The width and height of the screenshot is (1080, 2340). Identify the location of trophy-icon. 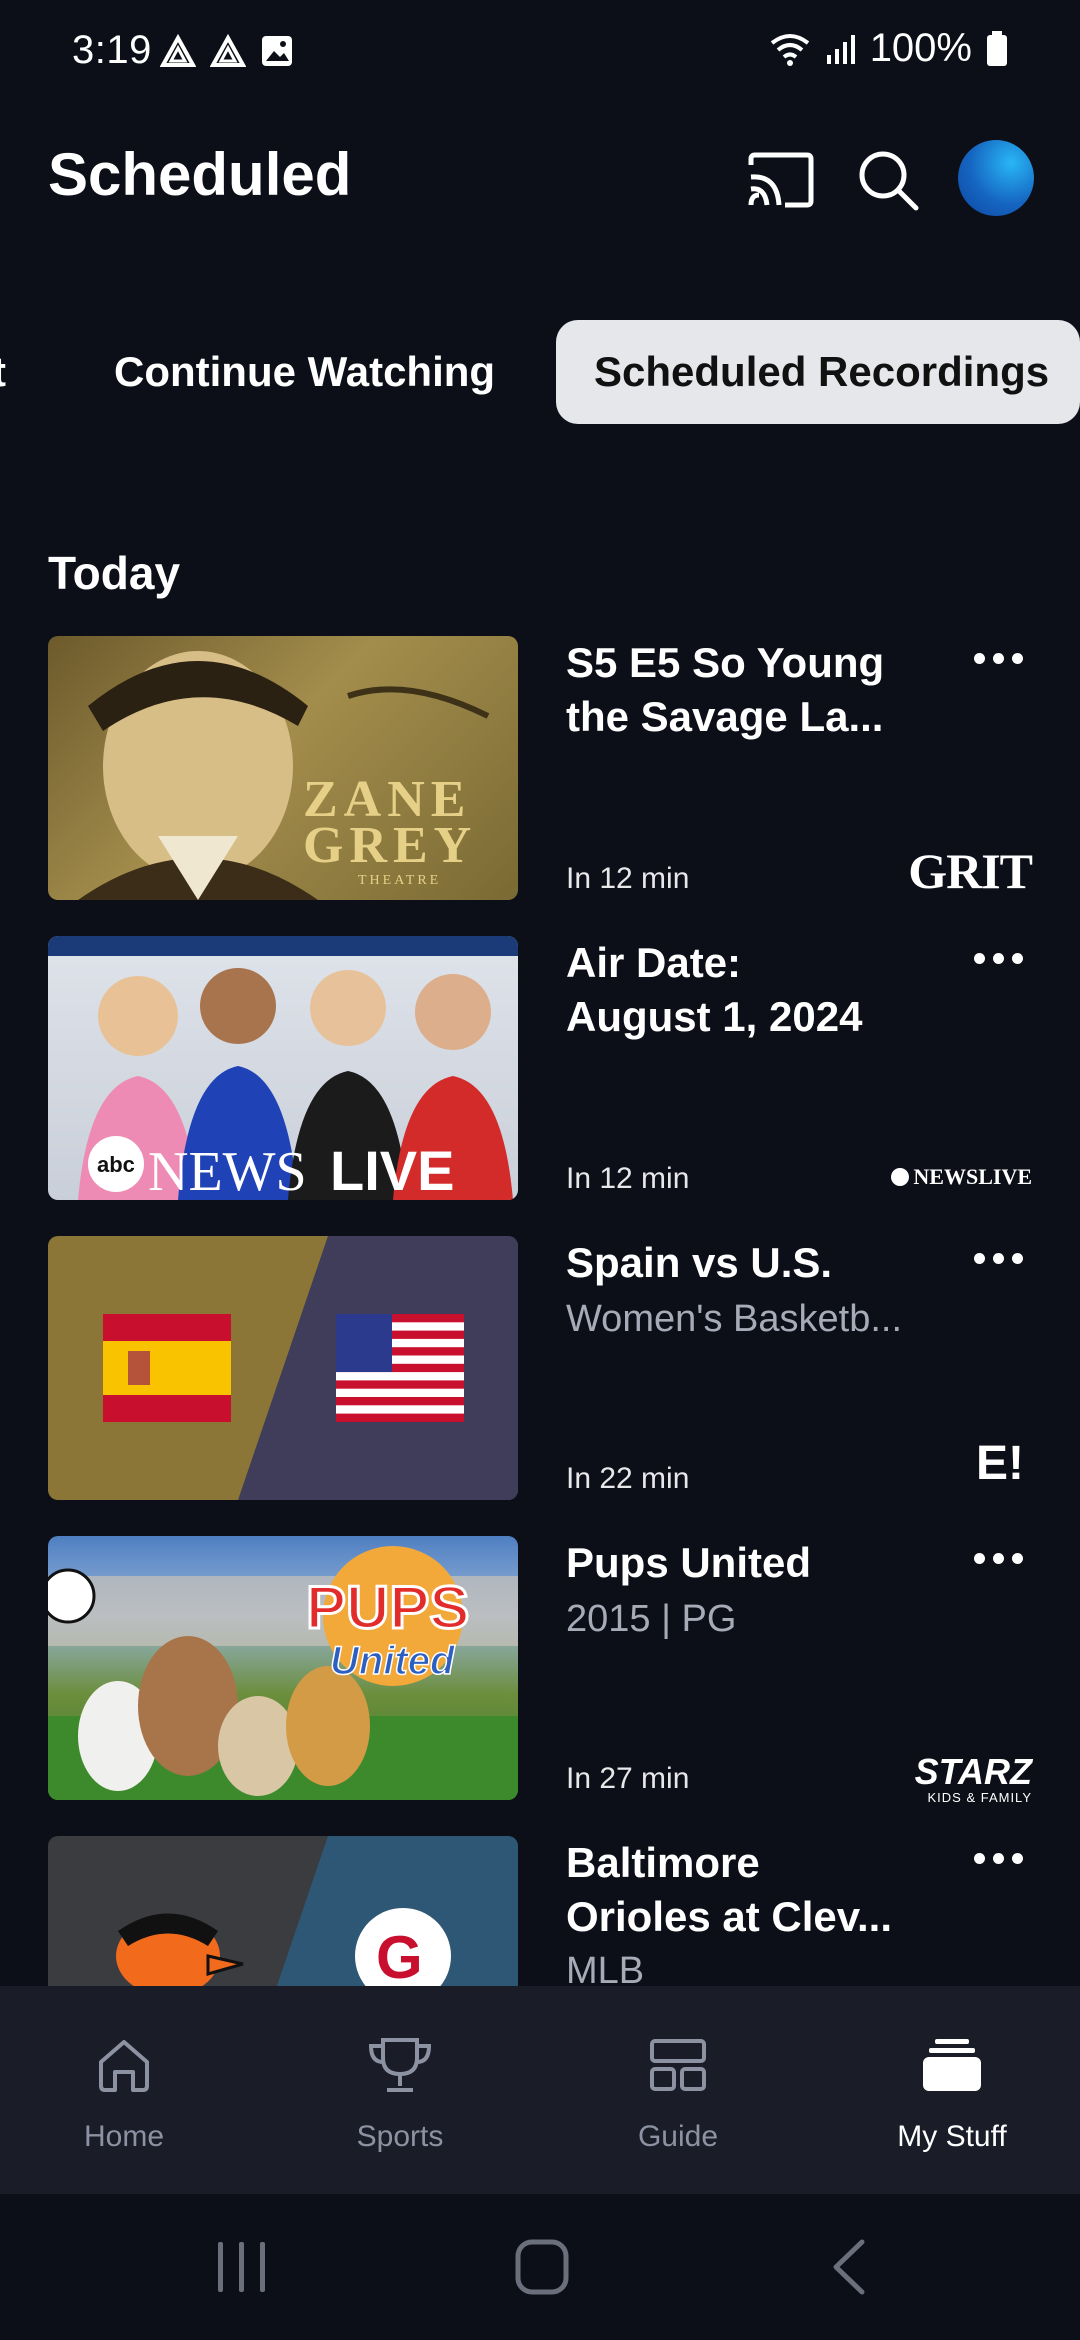
(400, 2065).